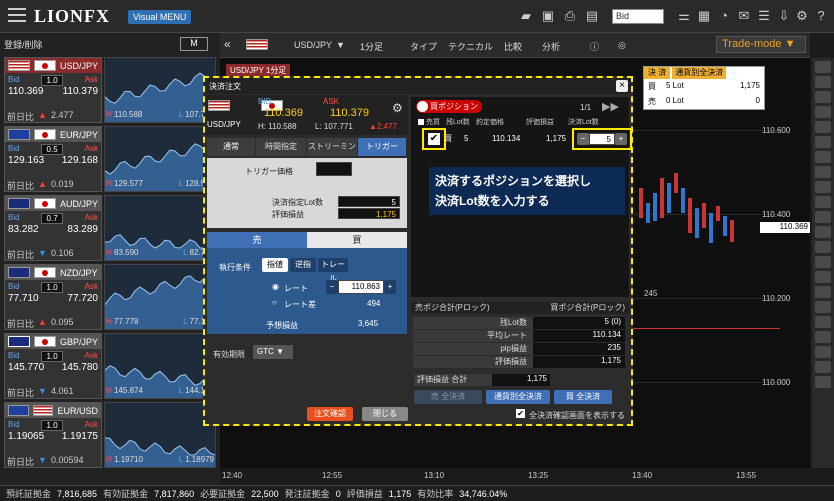 This screenshot has width=834, height=501. What do you see at coordinates (227, 44) in the screenshot?
I see `collapse-icon: «` at bounding box center [227, 44].